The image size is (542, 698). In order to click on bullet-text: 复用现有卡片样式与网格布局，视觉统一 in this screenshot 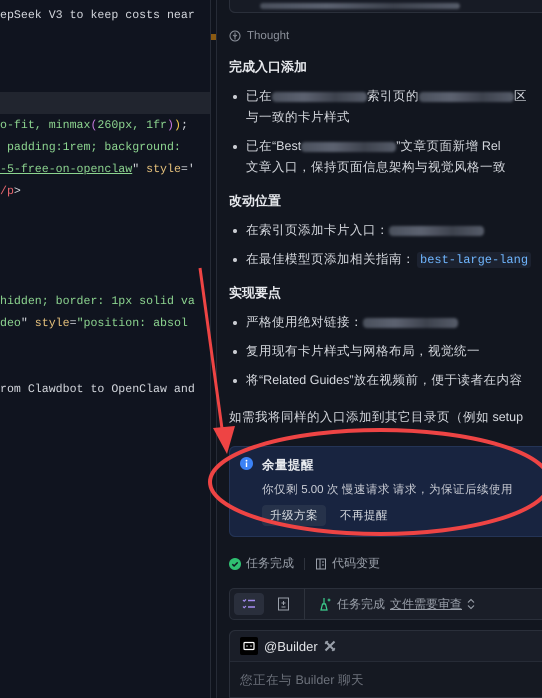, I will do `click(363, 351)`.